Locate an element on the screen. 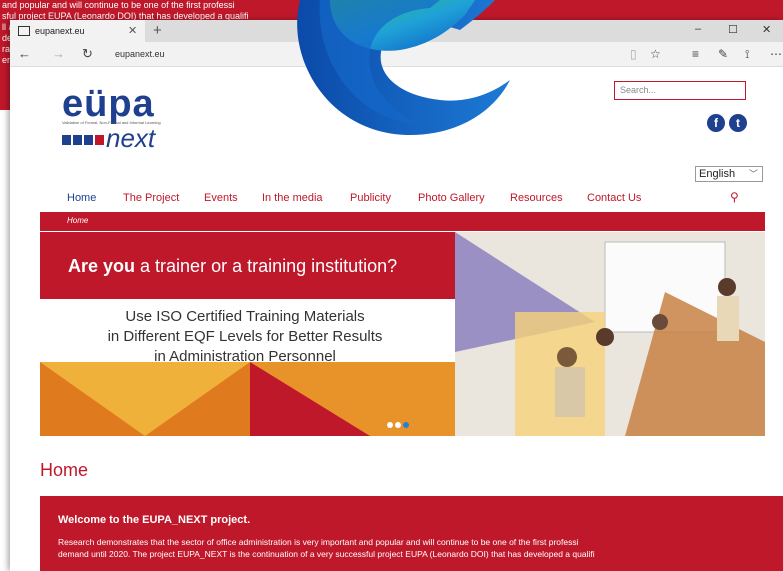 The image size is (783, 571). edge-logo-icon is located at coordinates (403, 67).